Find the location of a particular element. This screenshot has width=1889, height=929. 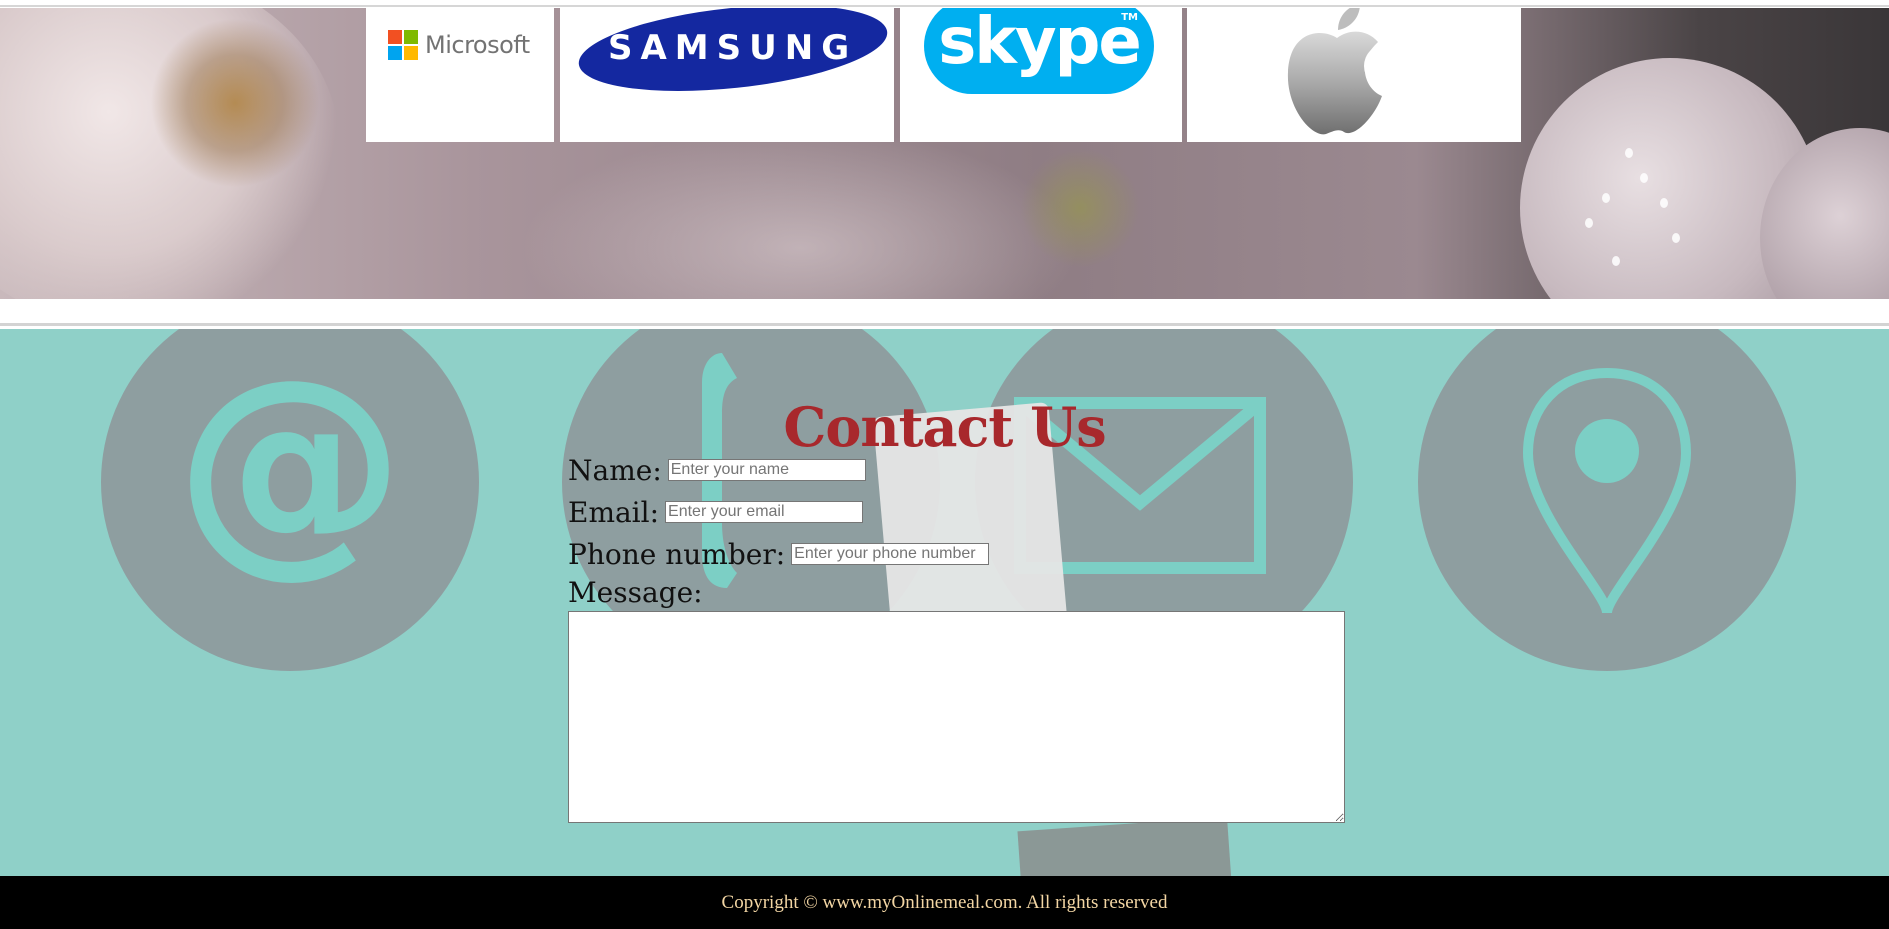

microsoft-squares-icon is located at coordinates (403, 45).